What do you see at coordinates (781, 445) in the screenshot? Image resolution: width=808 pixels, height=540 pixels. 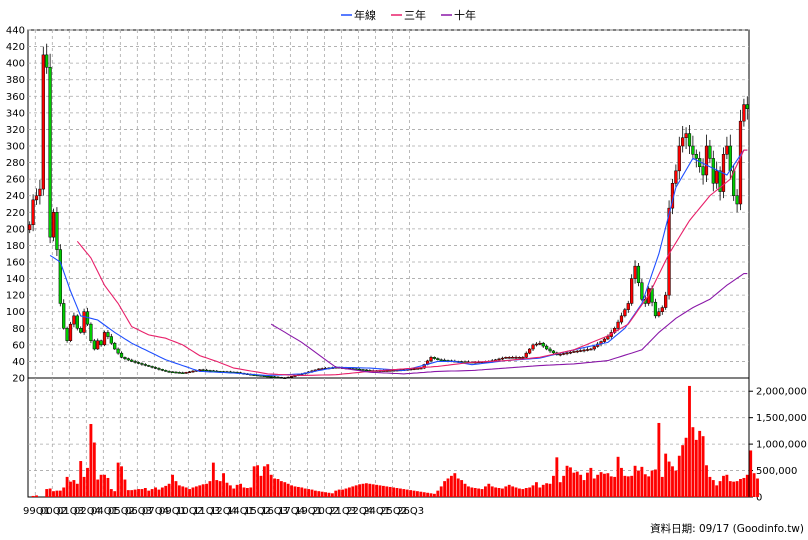 I see `volume-tick-label: 1,000,000` at bounding box center [781, 445].